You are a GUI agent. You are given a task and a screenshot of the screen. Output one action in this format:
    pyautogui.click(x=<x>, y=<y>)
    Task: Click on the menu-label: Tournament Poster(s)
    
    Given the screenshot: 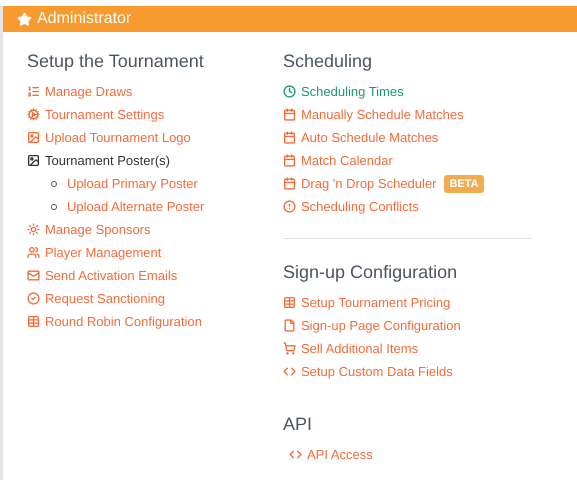 What is the action you would take?
    pyautogui.click(x=107, y=161)
    